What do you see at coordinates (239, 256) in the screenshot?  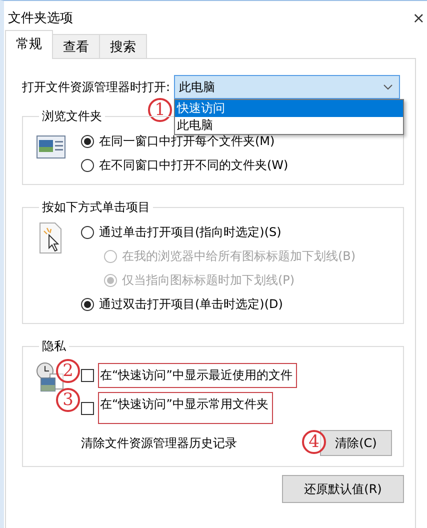 I see `option-label: 在我的浏览器中给所有图标标题加下划线(B)` at bounding box center [239, 256].